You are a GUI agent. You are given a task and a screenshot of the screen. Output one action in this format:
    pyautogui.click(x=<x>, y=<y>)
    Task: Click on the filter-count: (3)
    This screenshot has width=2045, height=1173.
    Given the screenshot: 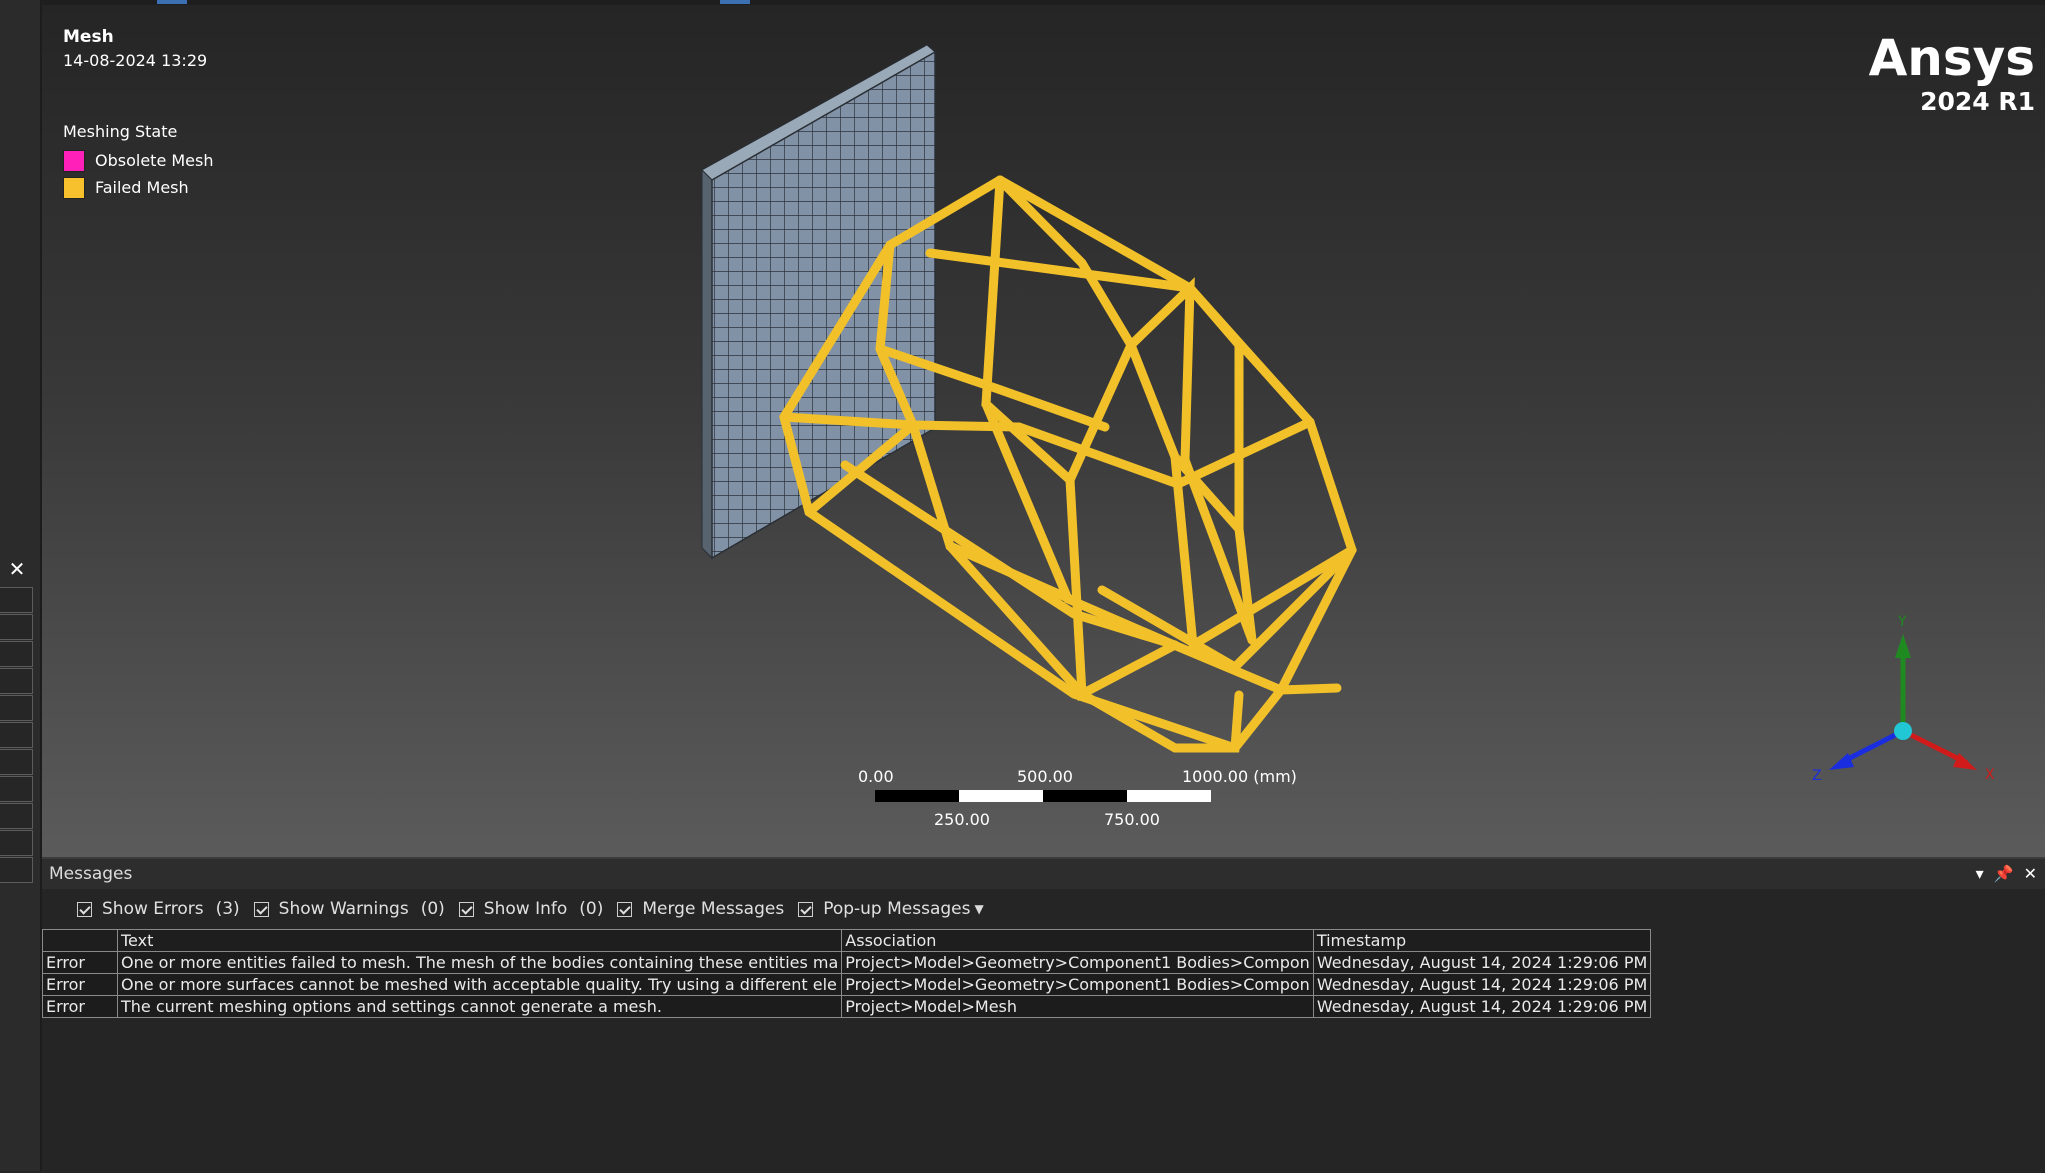 What is the action you would take?
    pyautogui.click(x=227, y=909)
    